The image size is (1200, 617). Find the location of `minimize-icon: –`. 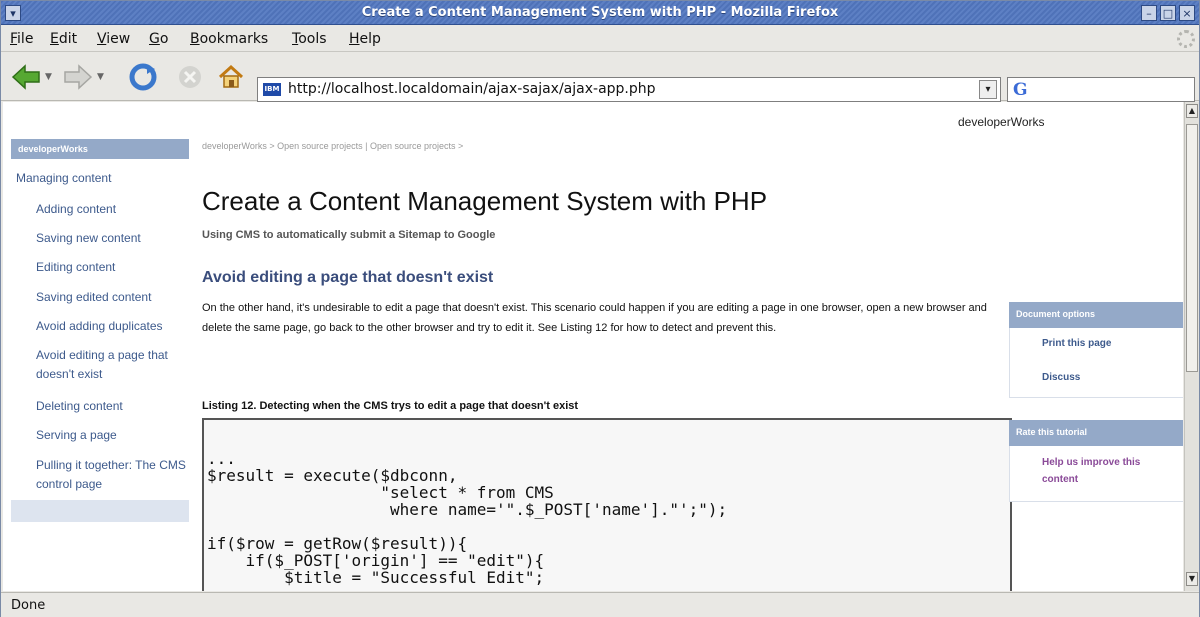

minimize-icon: – is located at coordinates (1149, 13).